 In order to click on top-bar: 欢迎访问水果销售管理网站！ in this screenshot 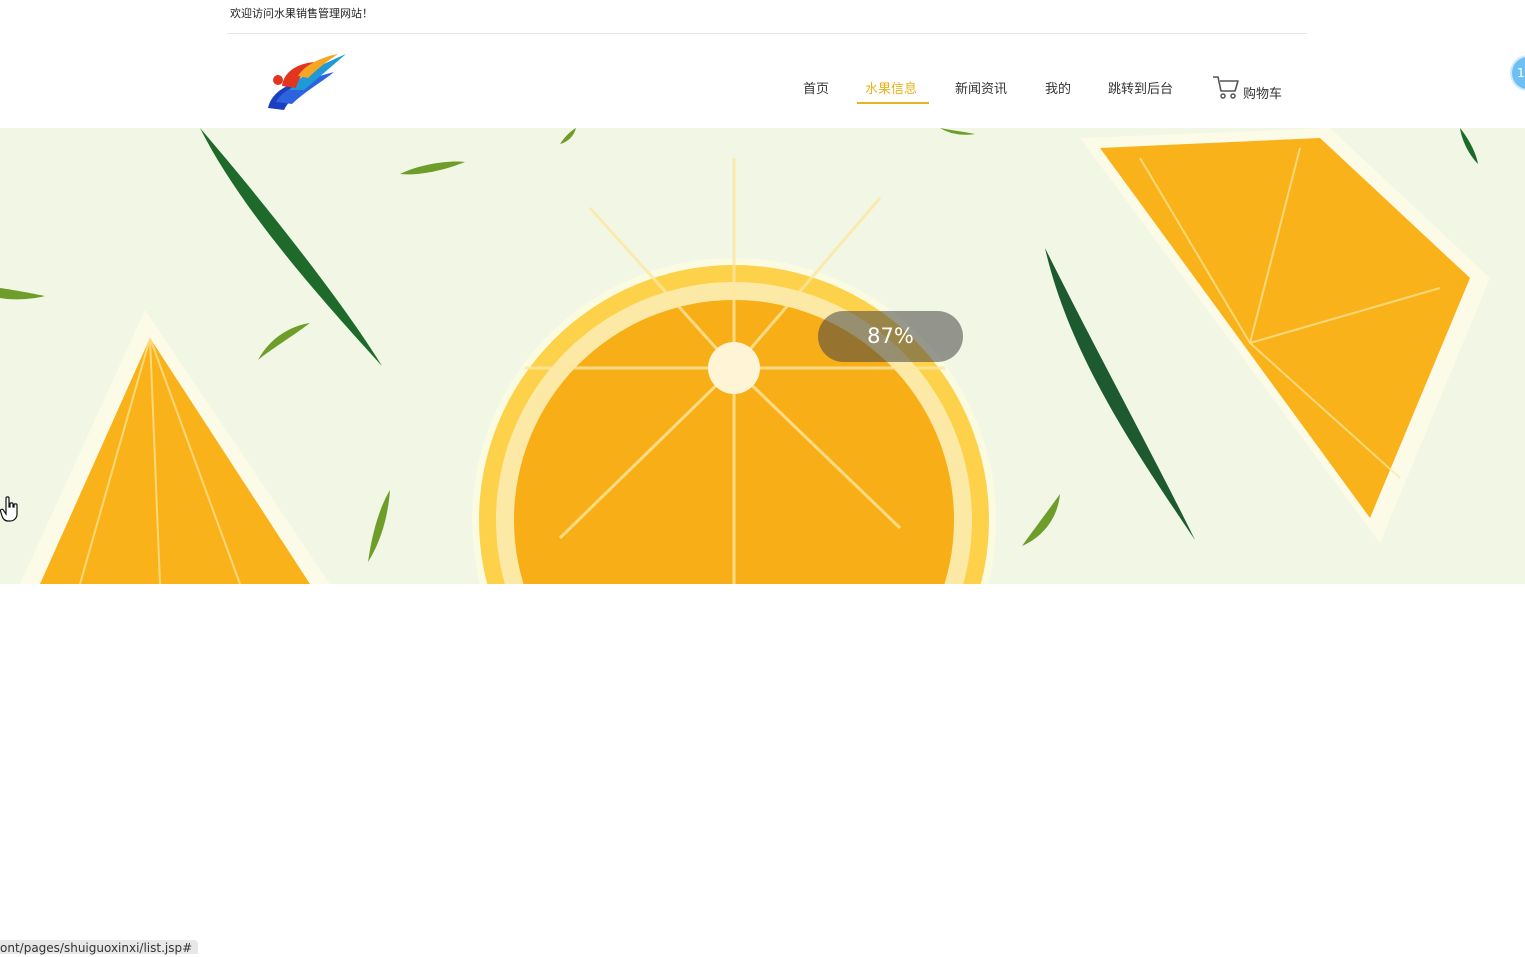, I will do `click(767, 17)`.